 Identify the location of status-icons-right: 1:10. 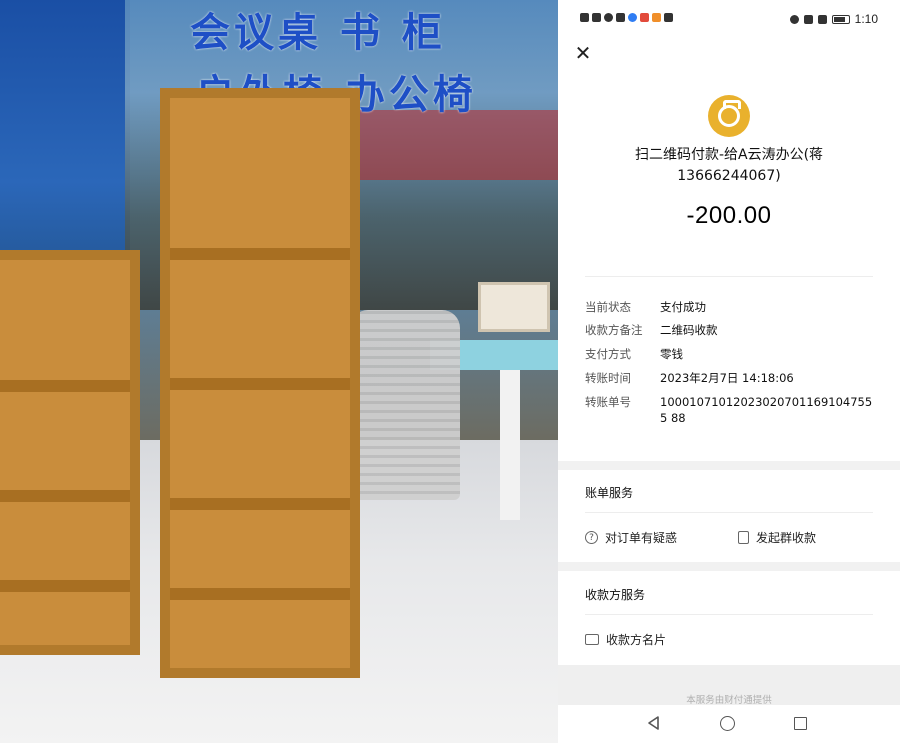
(833, 19).